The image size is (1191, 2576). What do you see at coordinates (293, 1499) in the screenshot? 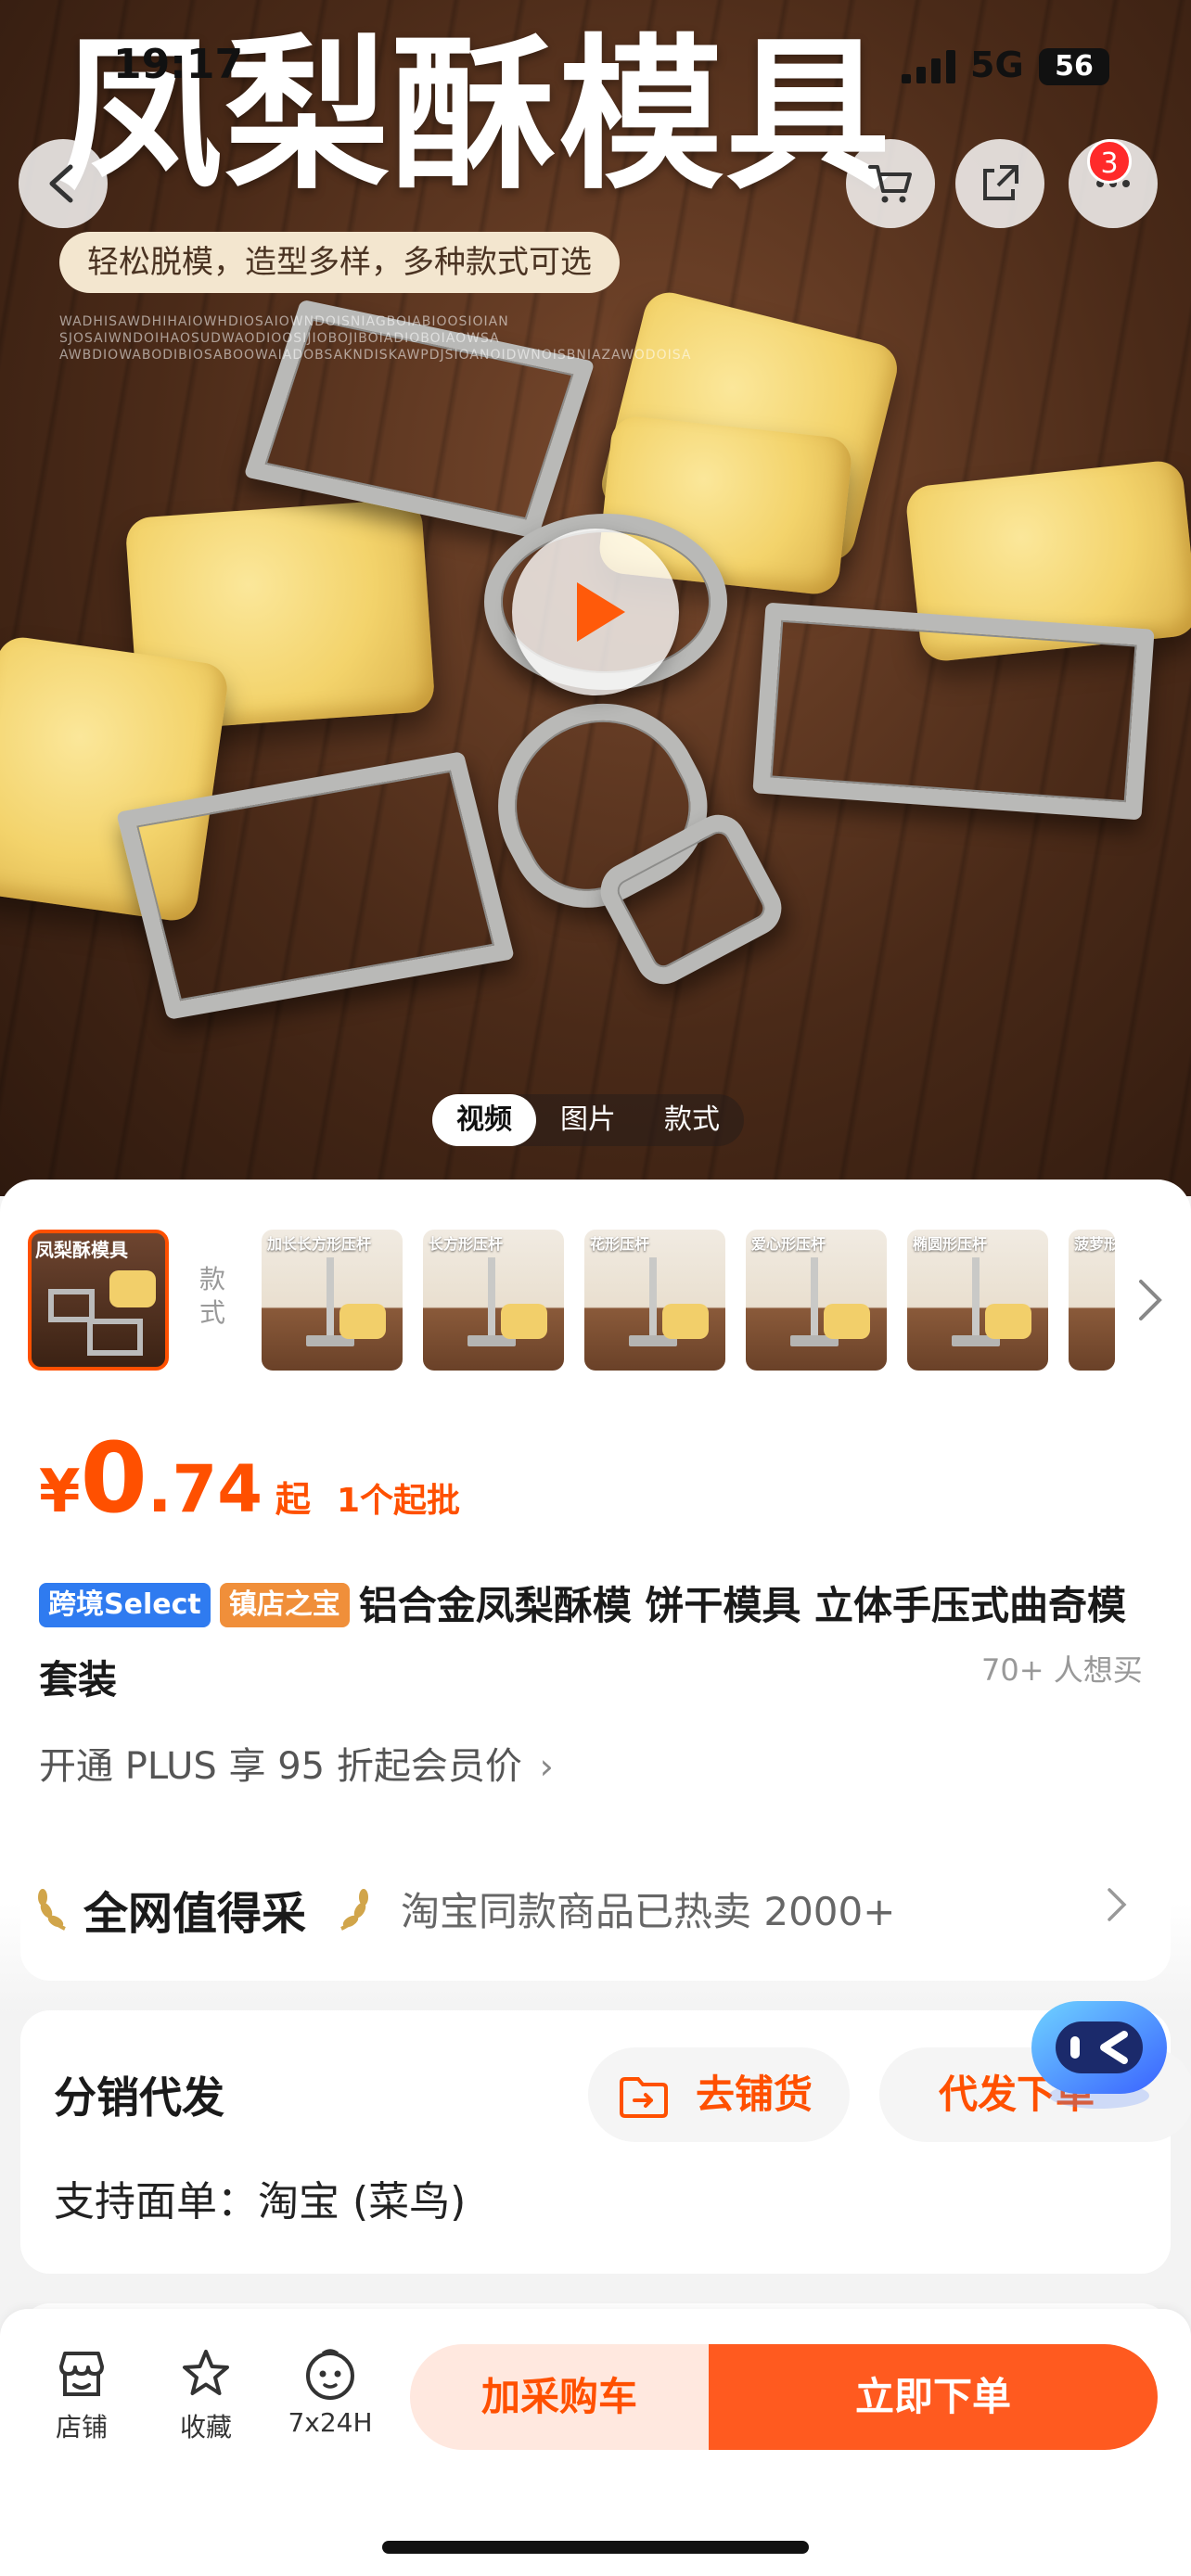
I see `price-suffix: 起` at bounding box center [293, 1499].